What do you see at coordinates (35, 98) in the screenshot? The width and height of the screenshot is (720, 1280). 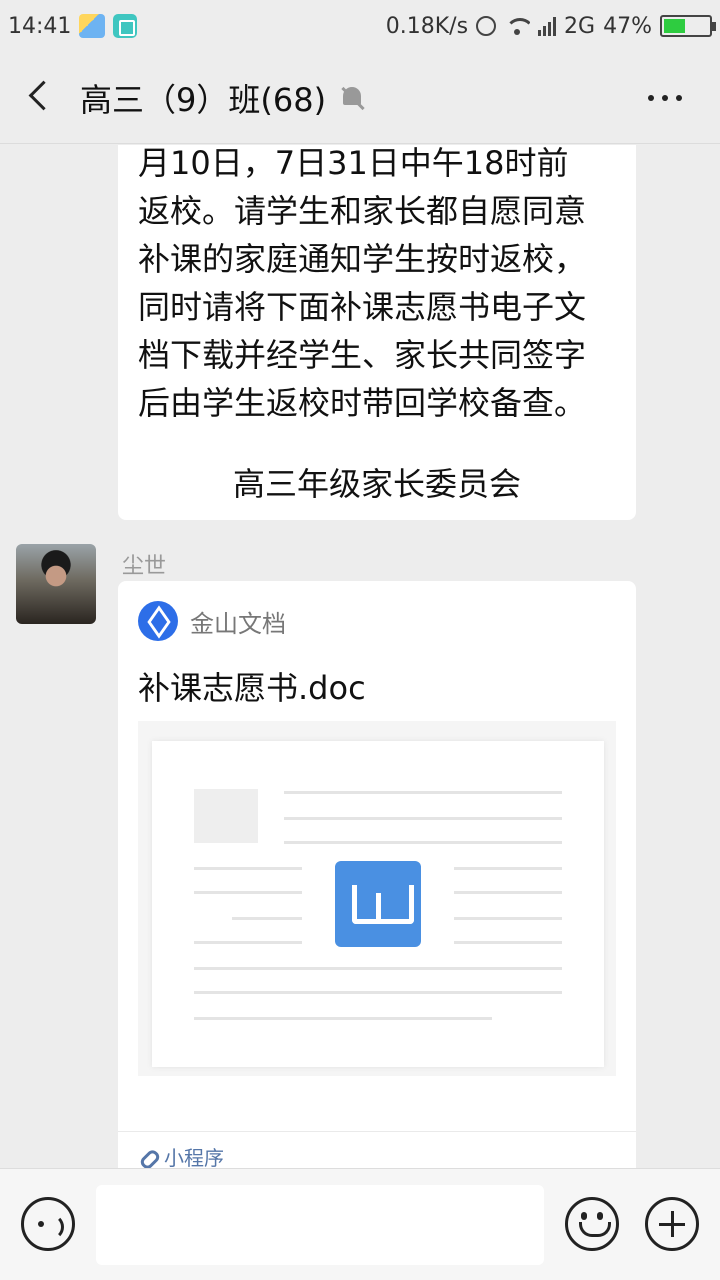 I see `back-icon` at bounding box center [35, 98].